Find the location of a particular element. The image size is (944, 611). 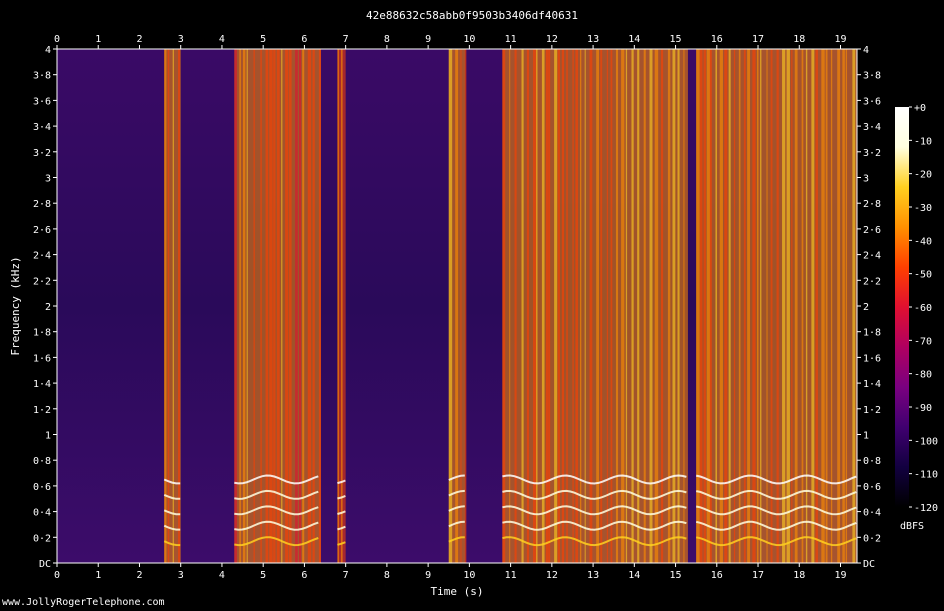

colorbar-tick-label: -80 is located at coordinates (923, 375).